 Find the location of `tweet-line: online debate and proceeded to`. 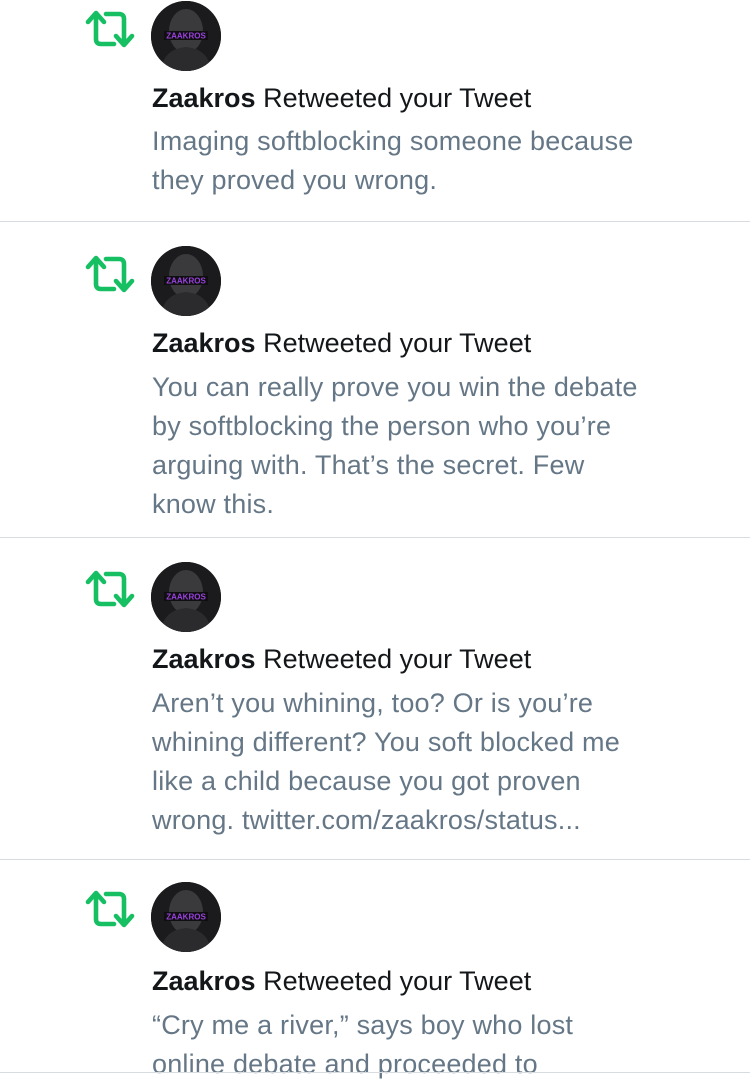

tweet-line: online debate and proceeded to is located at coordinates (345, 1064).